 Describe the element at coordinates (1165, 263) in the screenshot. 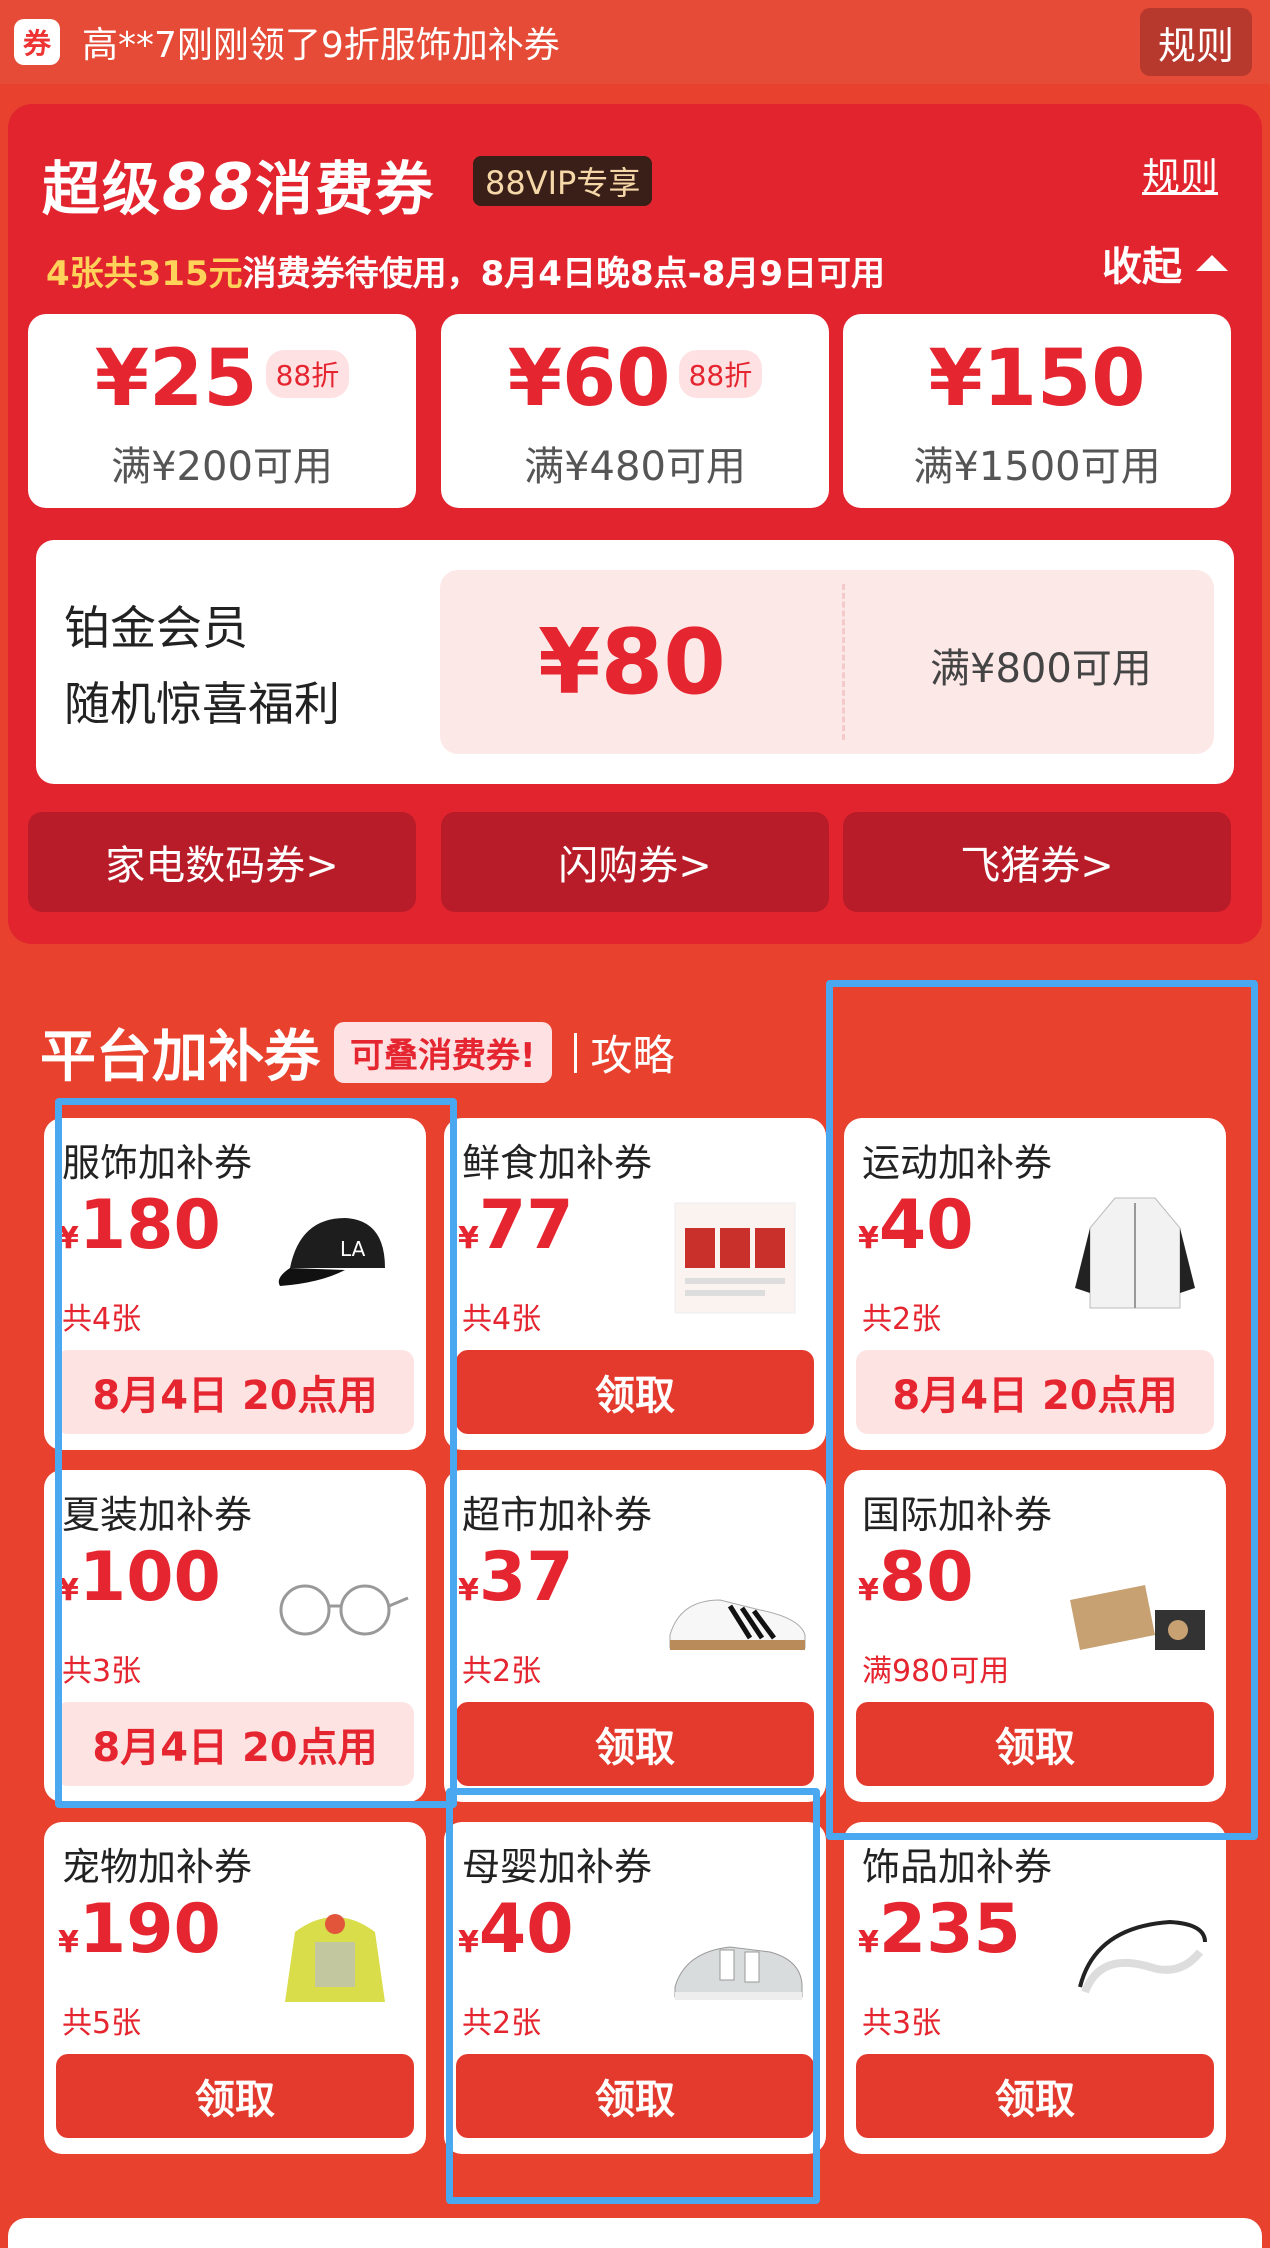

I see `collapse-button: 收起` at that location.